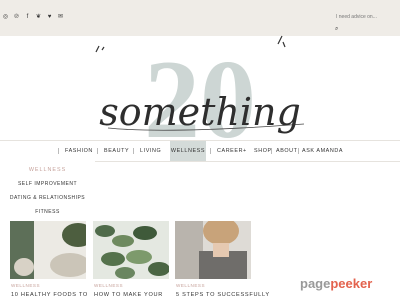 The image size is (400, 300). I want to click on nav-item-ask-amanda: ASK AMANDA, so click(322, 151).